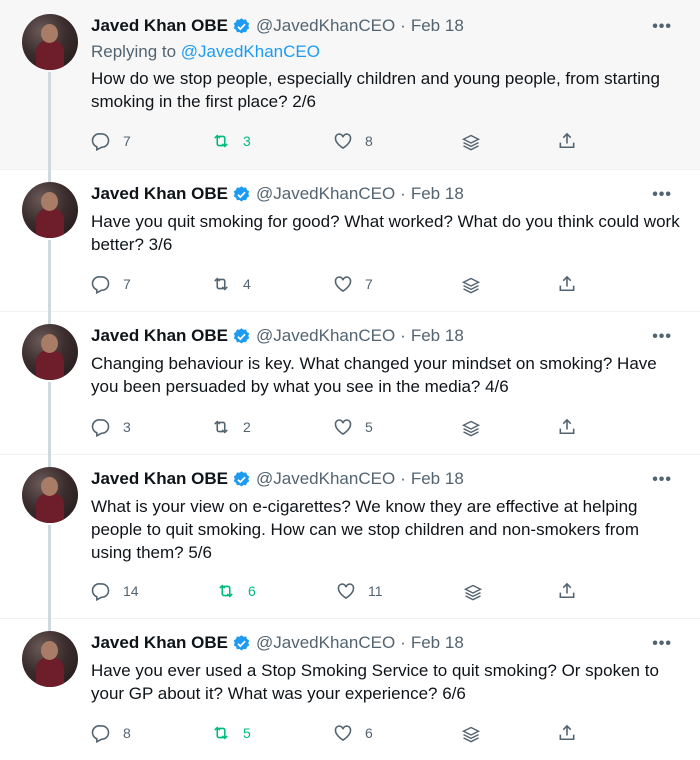  I want to click on replying-to-link: @JavedKhanCEO, so click(250, 51).